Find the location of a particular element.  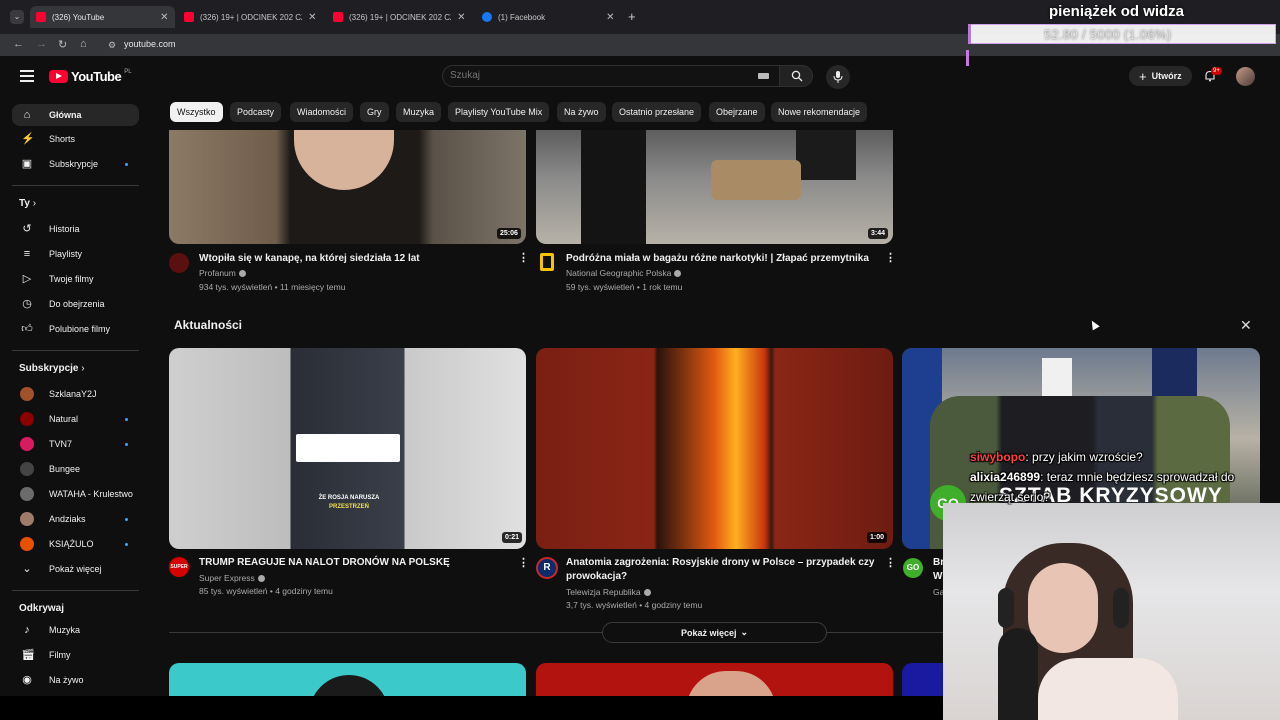

browser-tab: (326) 19+ | ODCINEK 202 CZ. 2 ✕ is located at coordinates (399, 17).